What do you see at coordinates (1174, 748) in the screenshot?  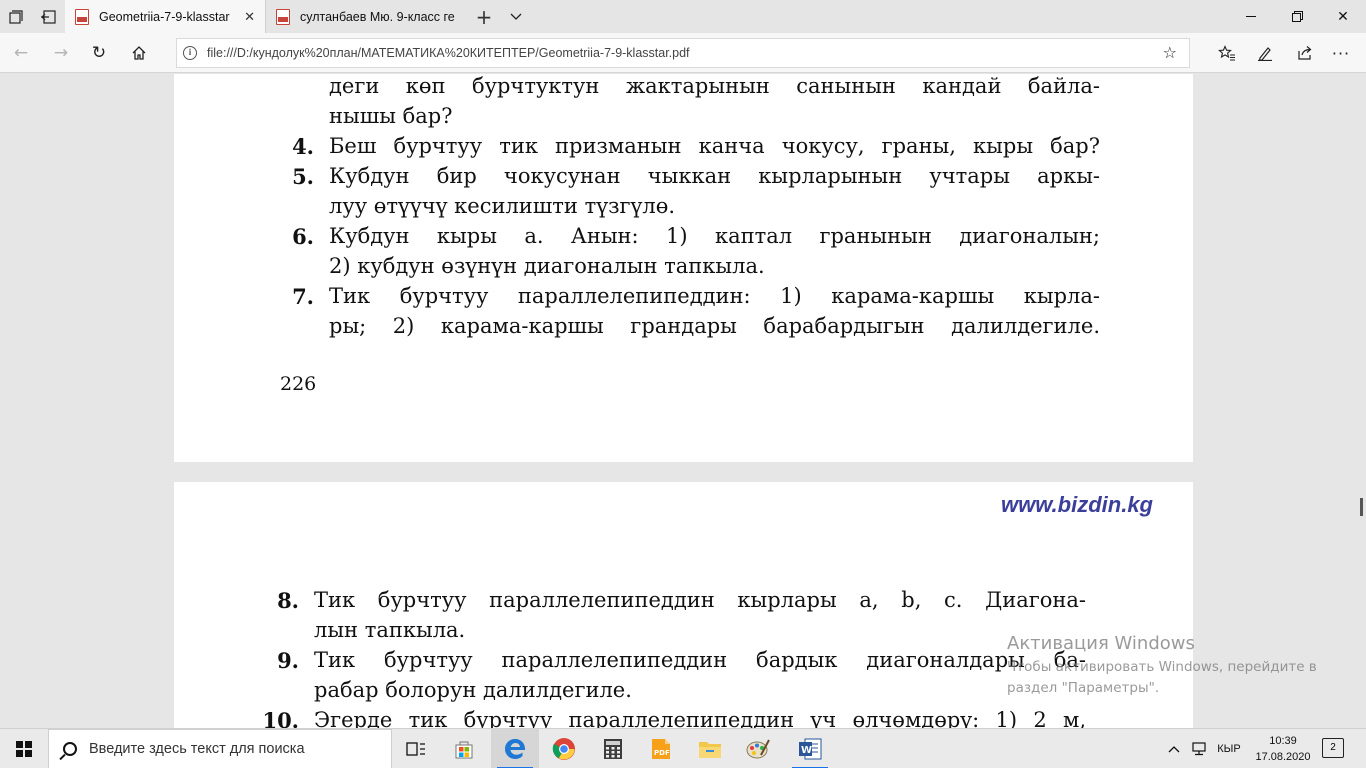 I see `show-hidden-icons-icon` at bounding box center [1174, 748].